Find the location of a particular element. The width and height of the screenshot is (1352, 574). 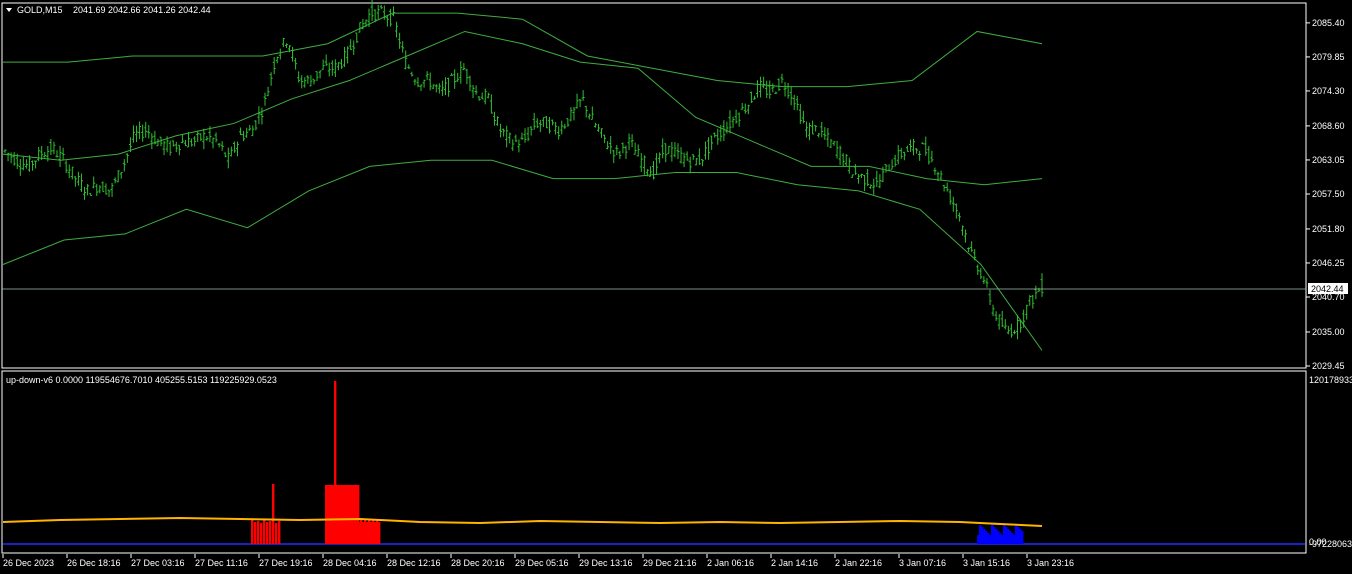

price-tick-label: 2029.45 is located at coordinates (1328, 366).